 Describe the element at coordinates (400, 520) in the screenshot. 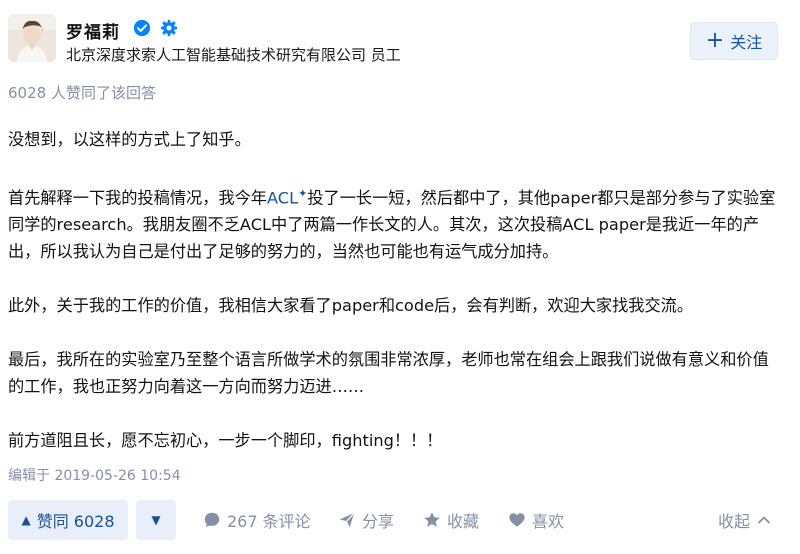

I see `action-bar: ▲ 赞同 6028 ▼ 267 条评论 分享 收藏 喜欢 收起` at that location.